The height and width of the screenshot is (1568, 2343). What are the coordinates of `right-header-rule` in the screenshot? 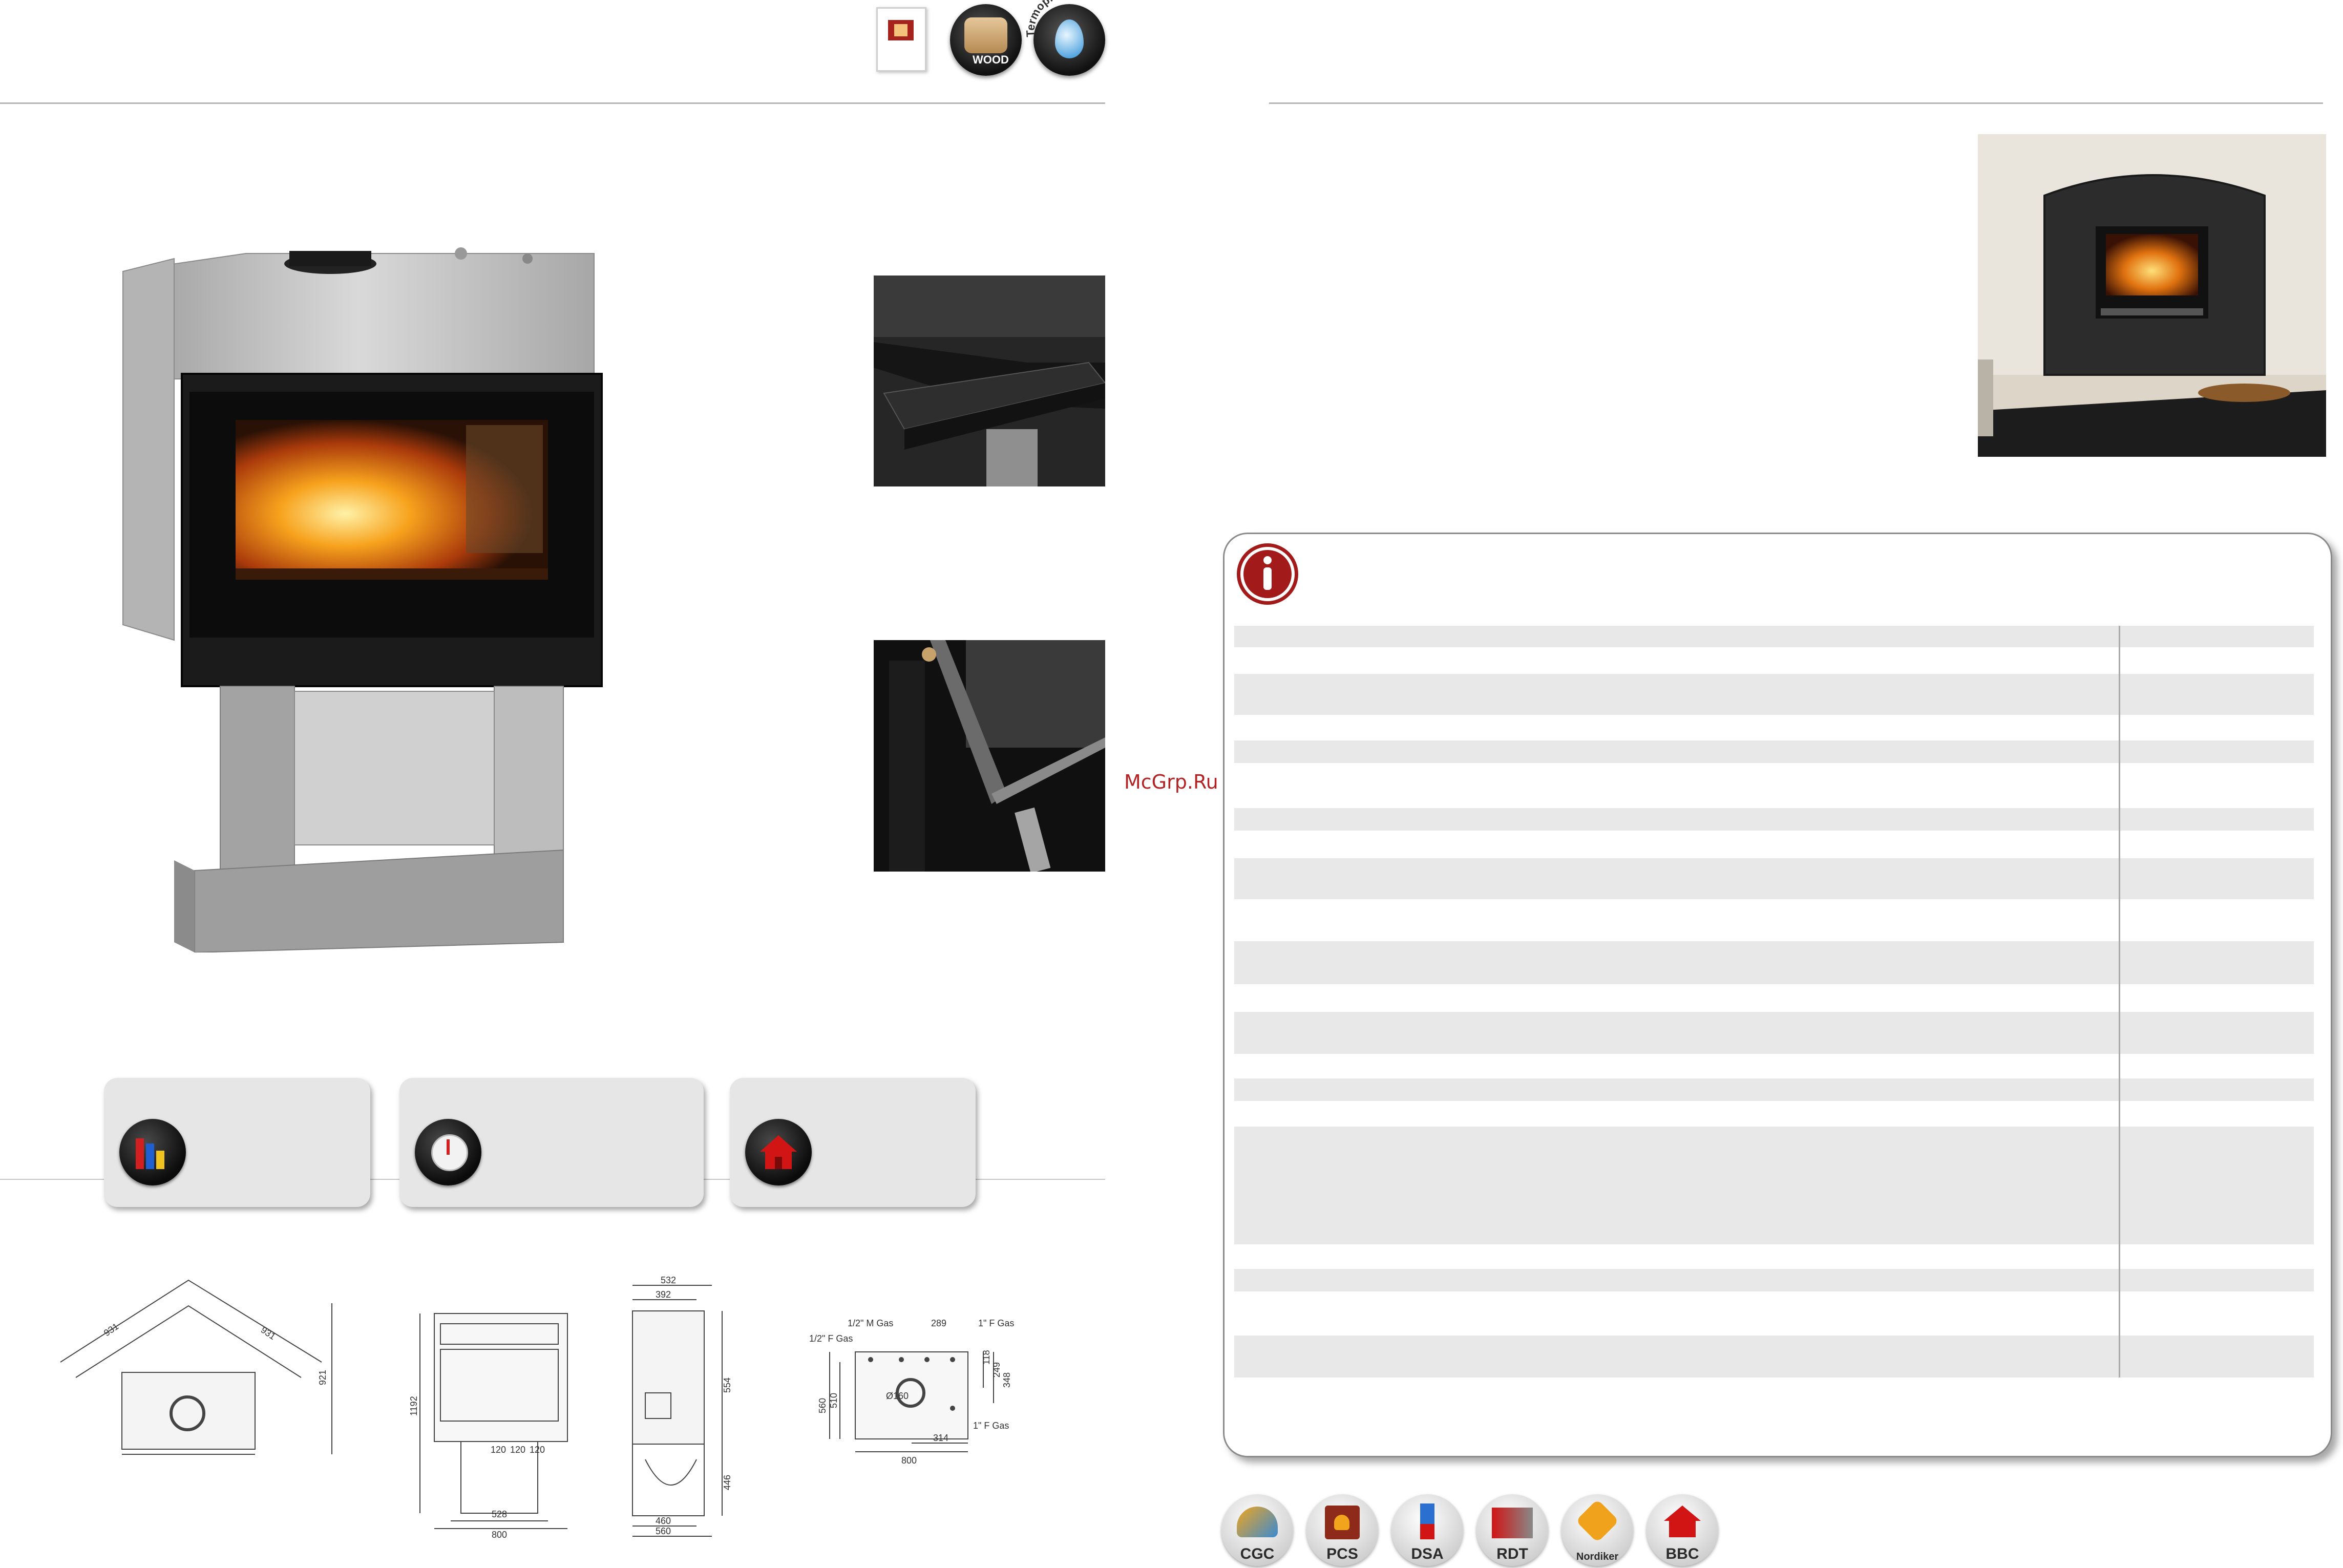 It's located at (1796, 103).